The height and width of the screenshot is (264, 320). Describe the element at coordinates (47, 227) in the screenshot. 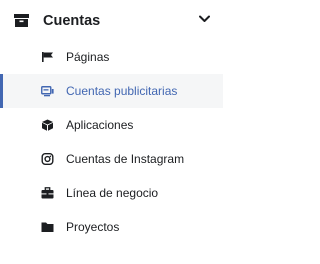

I see `folder-icon` at that location.